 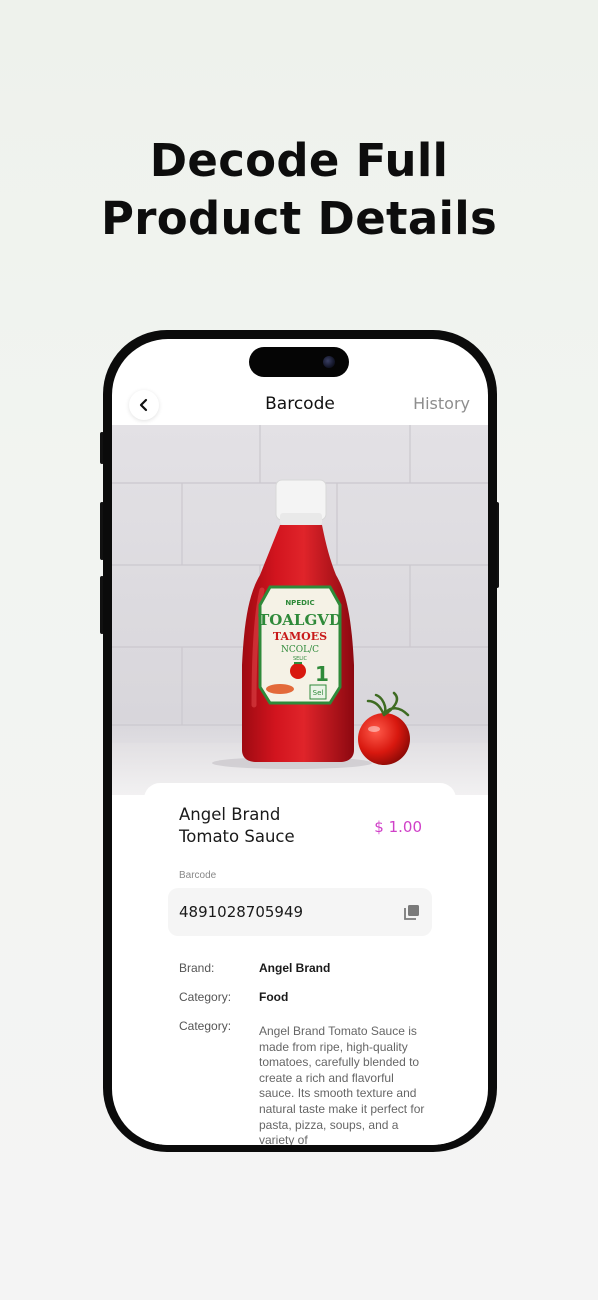 What do you see at coordinates (264, 826) in the screenshot?
I see `product-name: Angel Brand Tomato Sauce` at bounding box center [264, 826].